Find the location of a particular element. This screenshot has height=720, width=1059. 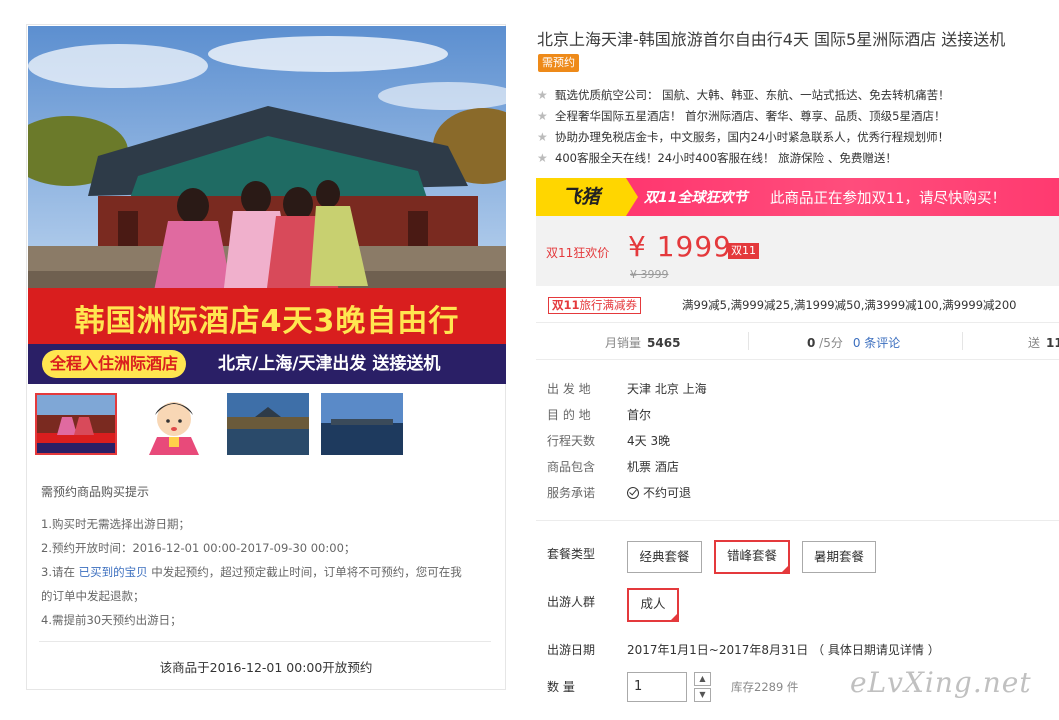

tips-line-1: 1.购买时无需选择出游日期； is located at coordinates (115, 524).